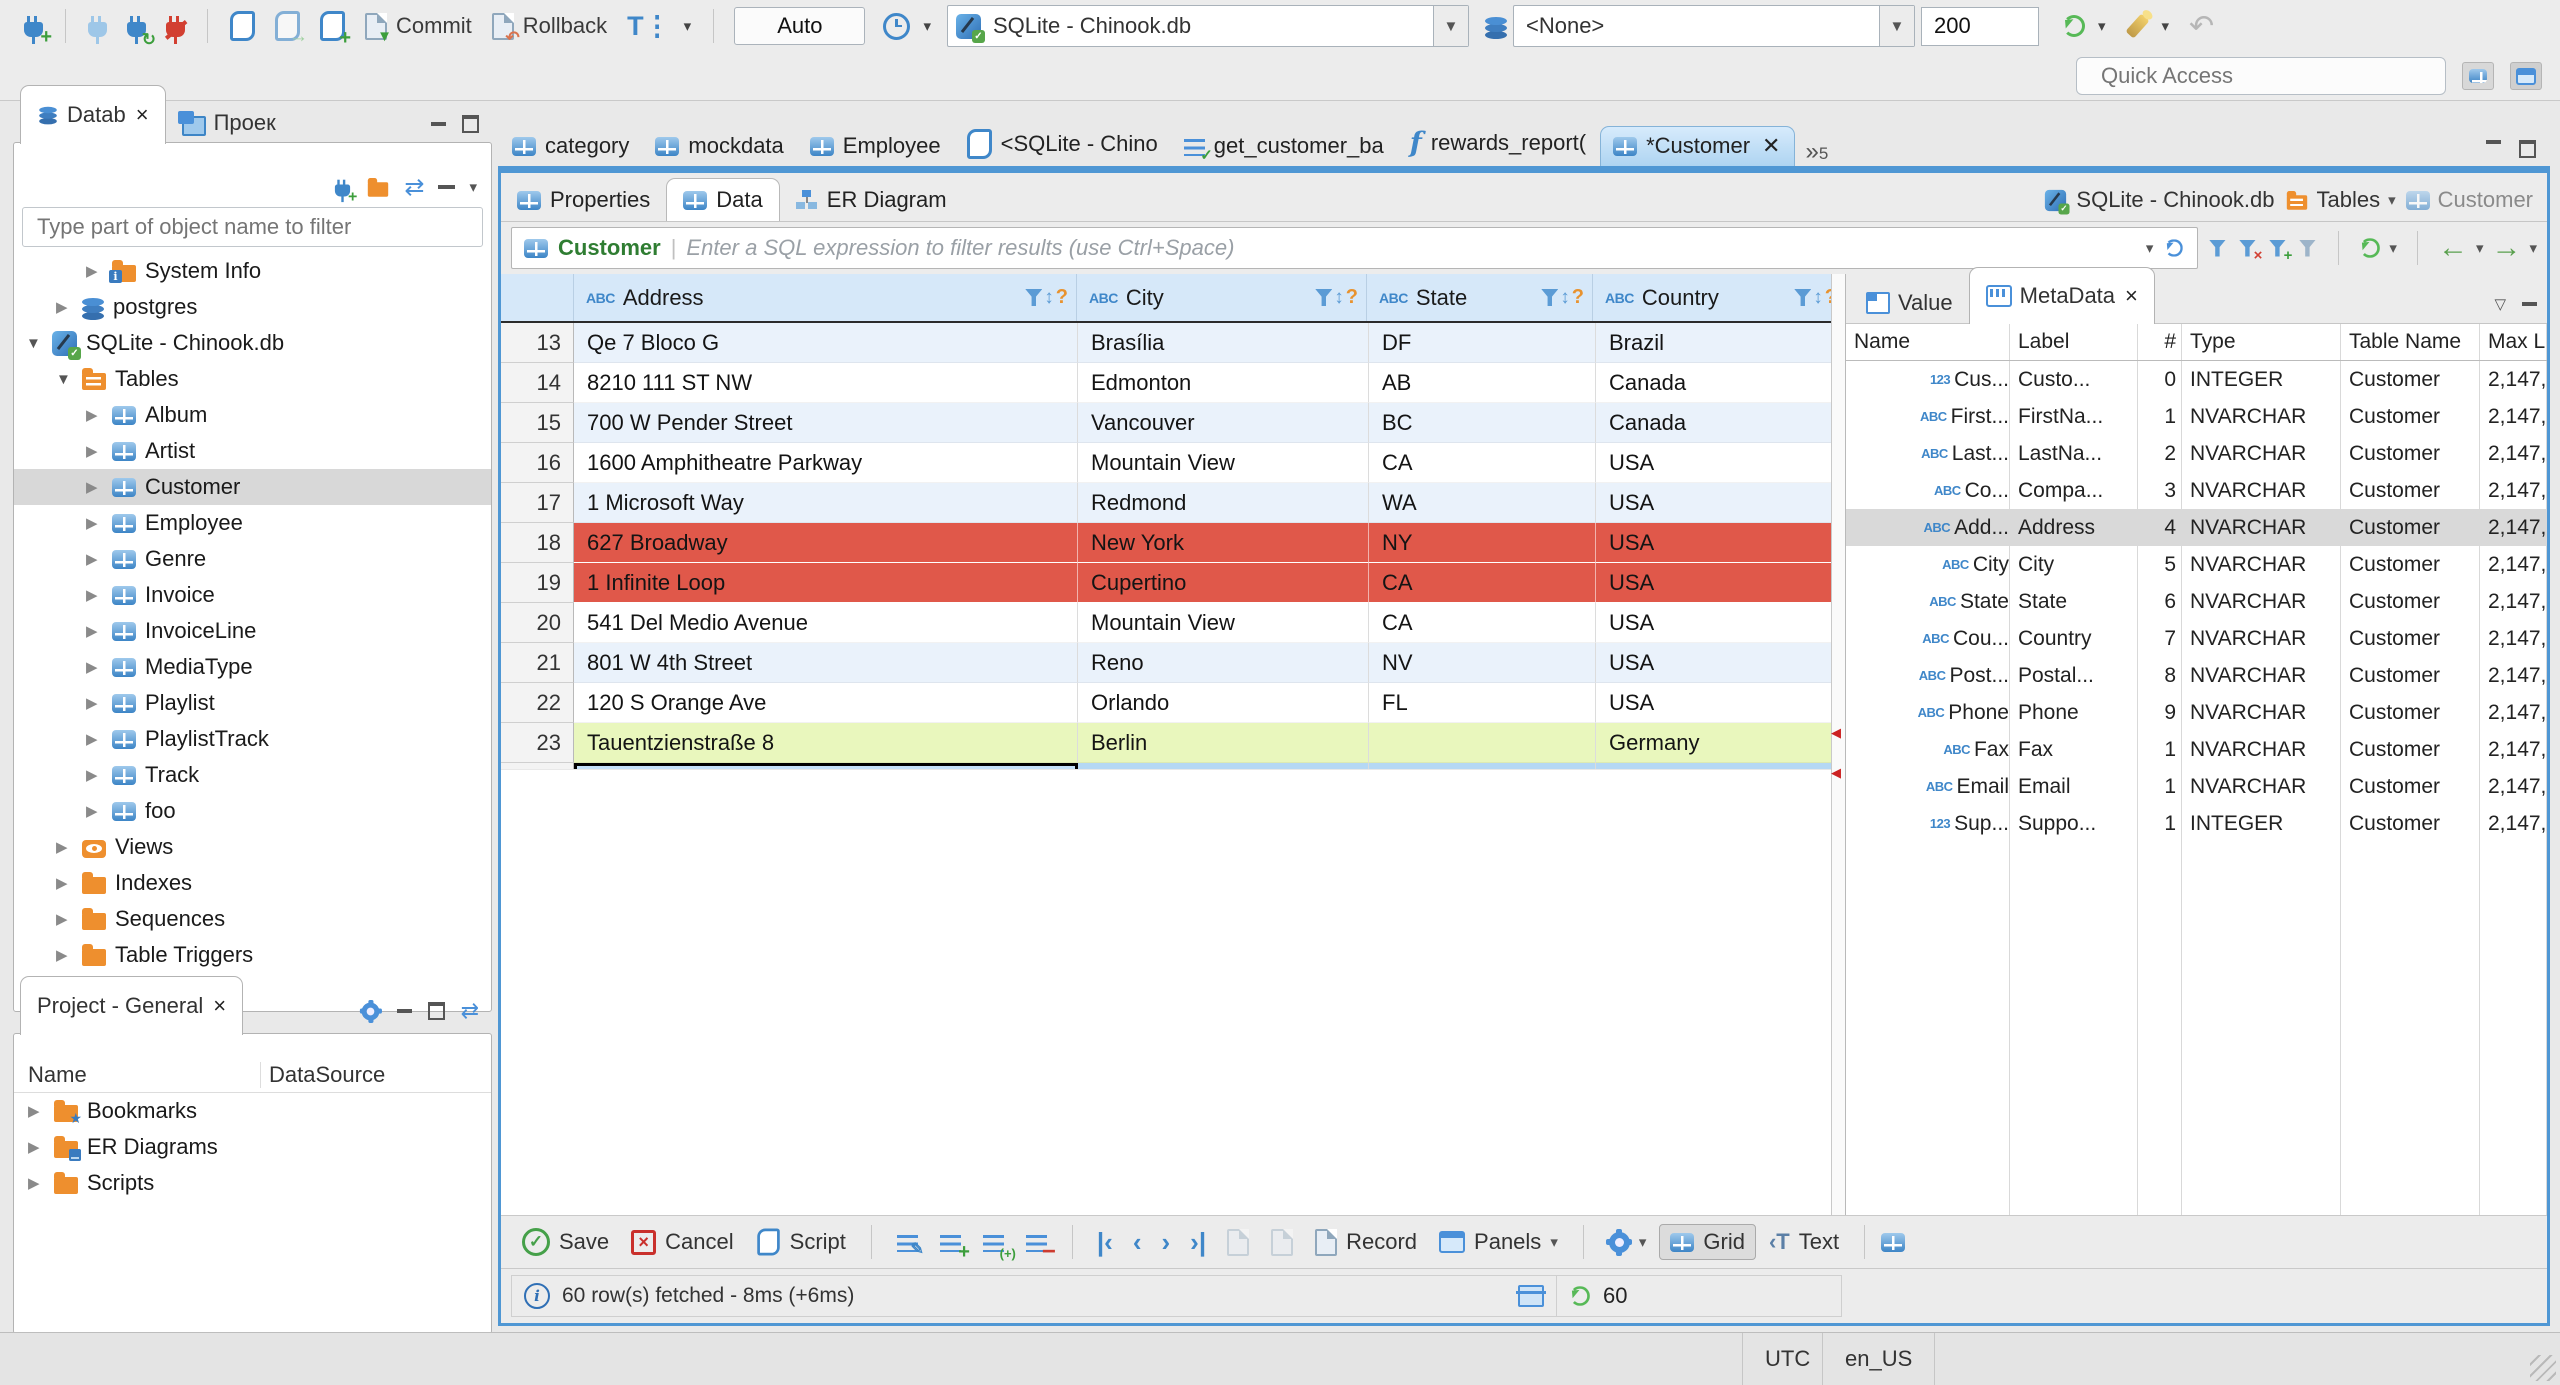 This screenshot has height=1385, width=2560. What do you see at coordinates (252, 227) in the screenshot?
I see `navigator-filter-input` at bounding box center [252, 227].